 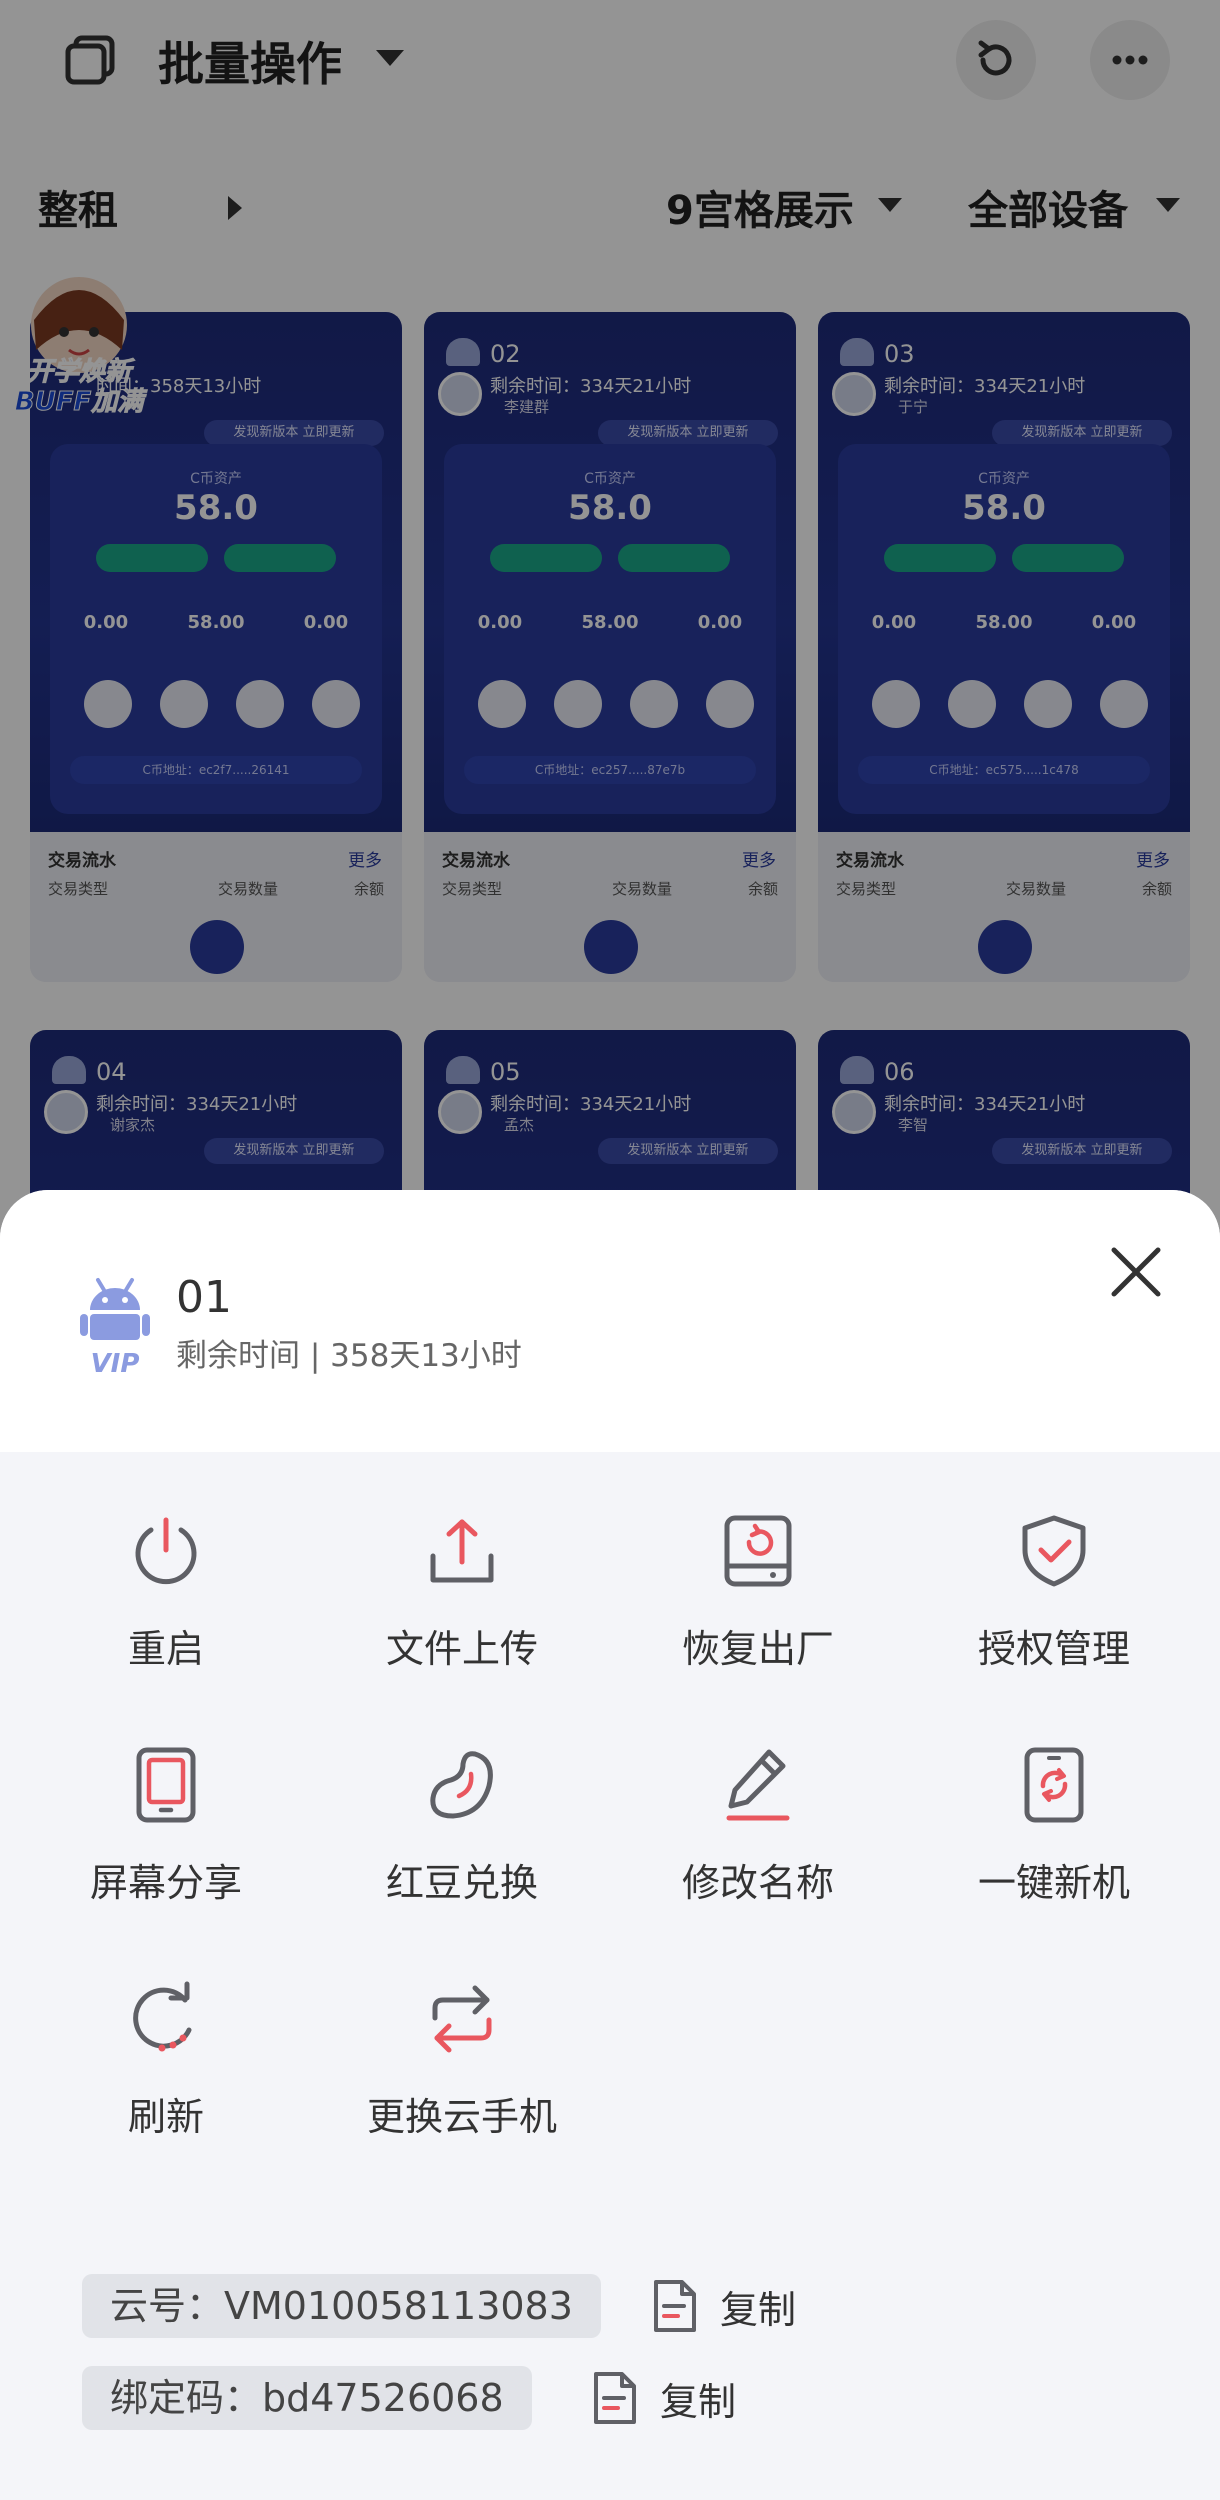 I want to click on change-cloud-phone-button: 更换云手机, so click(x=462, y=2058).